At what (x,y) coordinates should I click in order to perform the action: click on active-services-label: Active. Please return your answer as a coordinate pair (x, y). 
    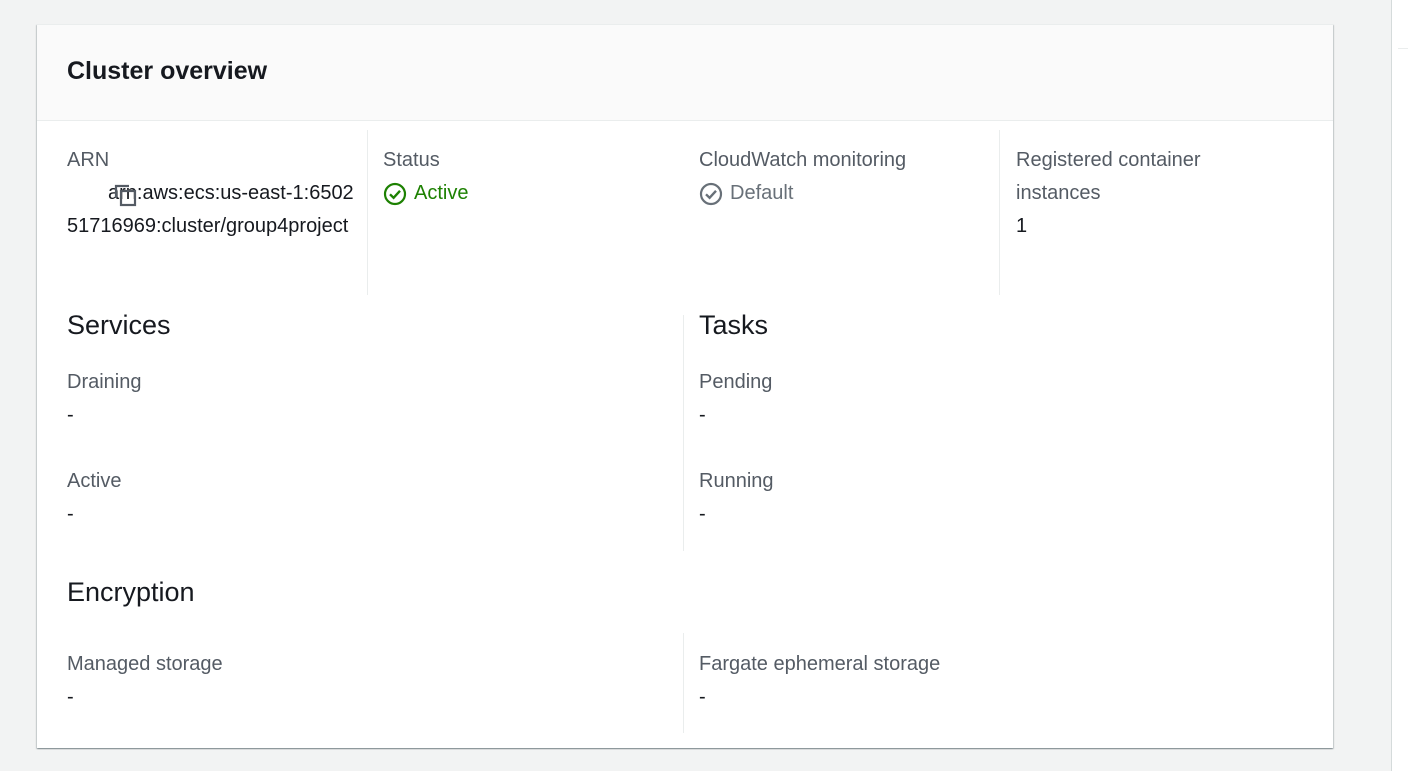
    Looking at the image, I should click on (94, 481).